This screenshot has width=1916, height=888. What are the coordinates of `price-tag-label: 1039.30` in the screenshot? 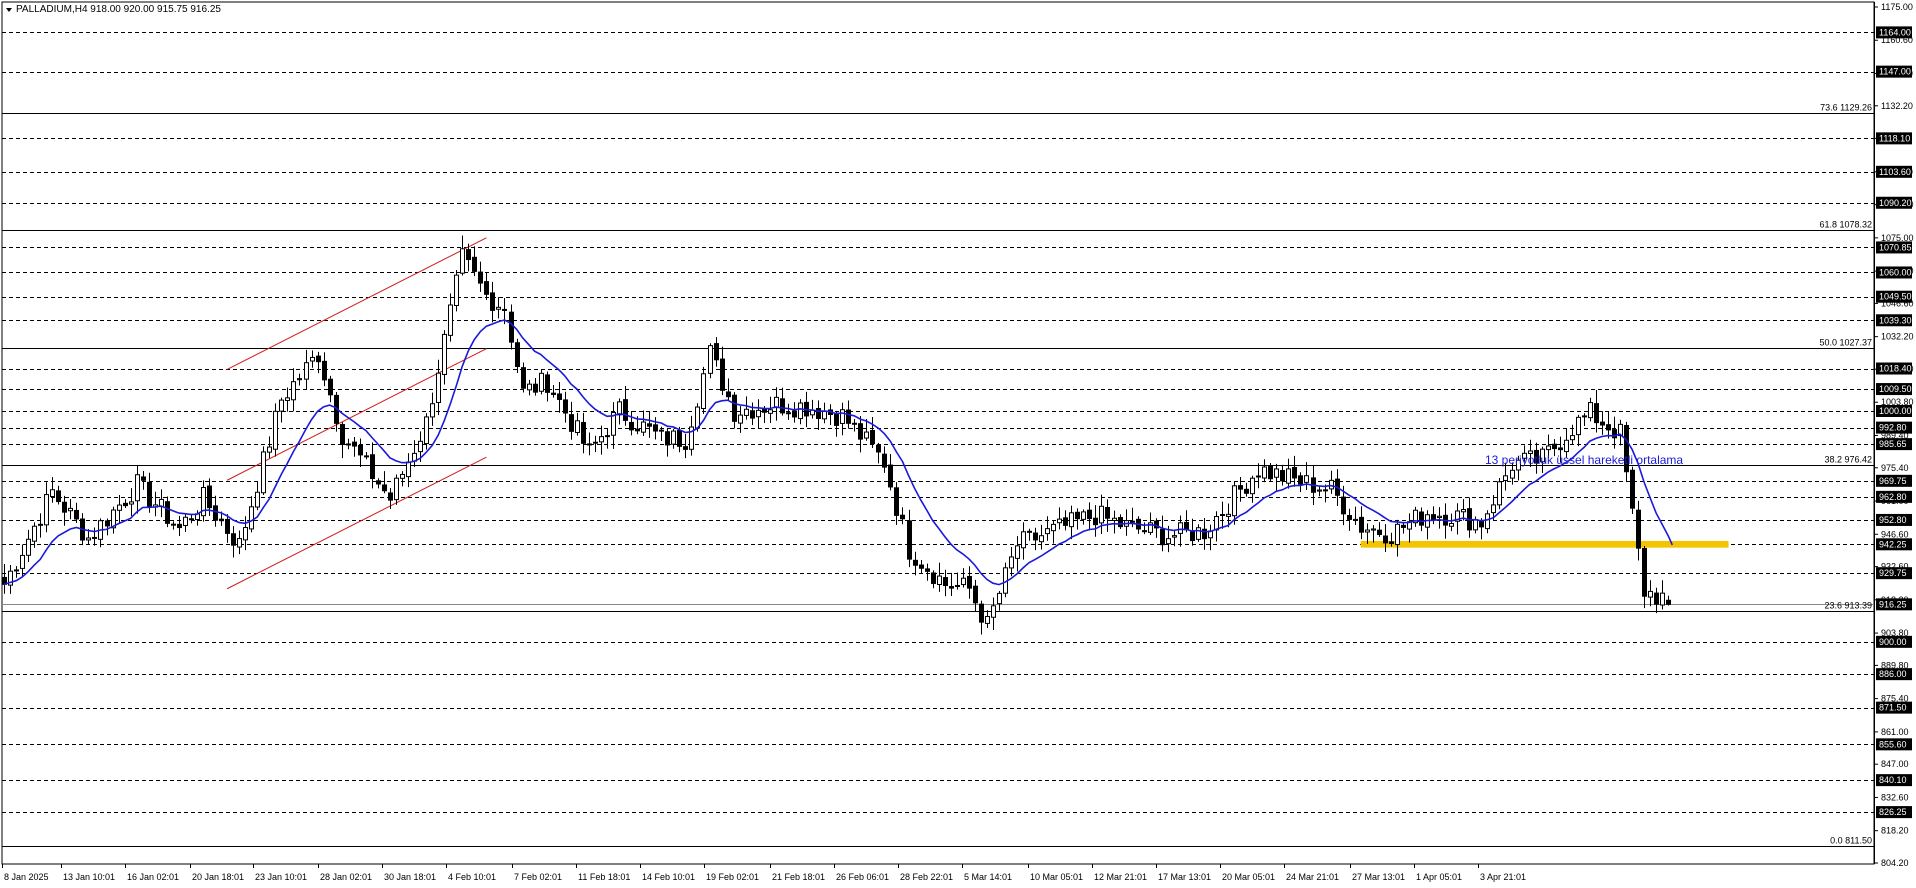 It's located at (1895, 320).